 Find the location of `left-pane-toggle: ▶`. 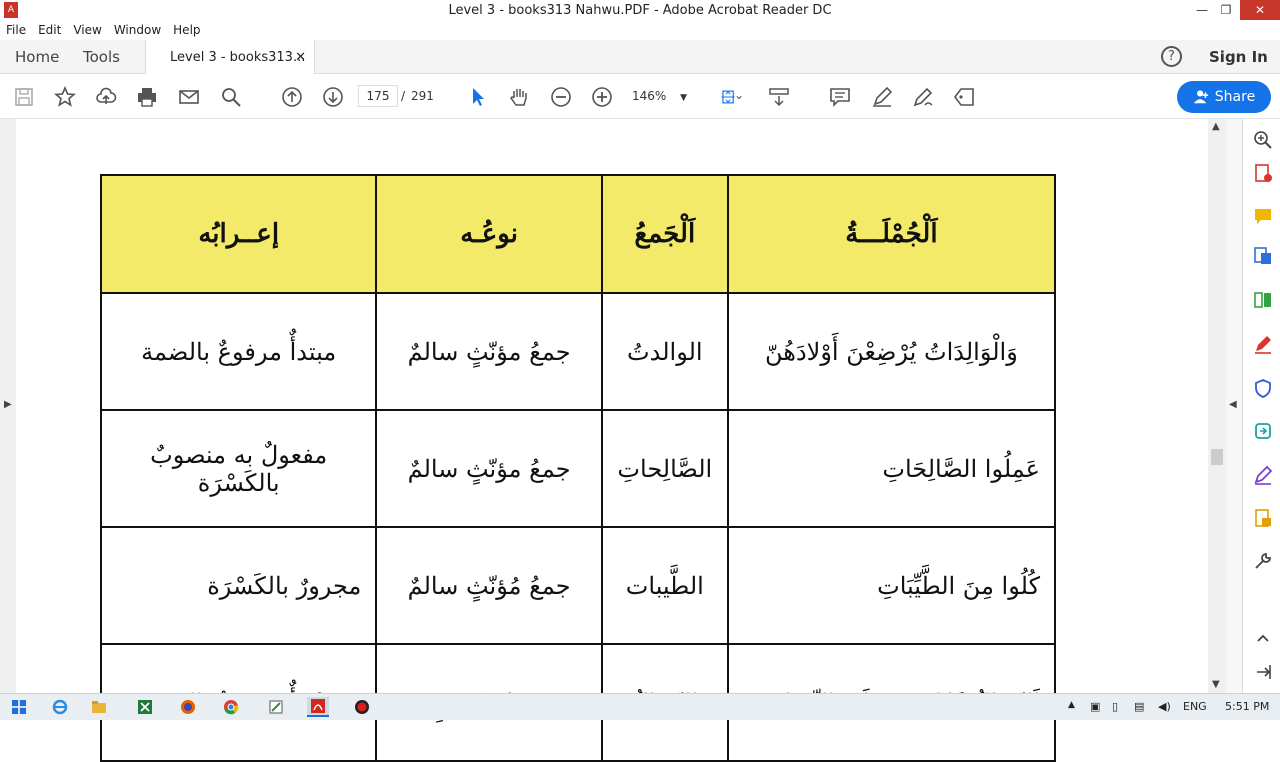

left-pane-toggle: ▶ is located at coordinates (8, 406).